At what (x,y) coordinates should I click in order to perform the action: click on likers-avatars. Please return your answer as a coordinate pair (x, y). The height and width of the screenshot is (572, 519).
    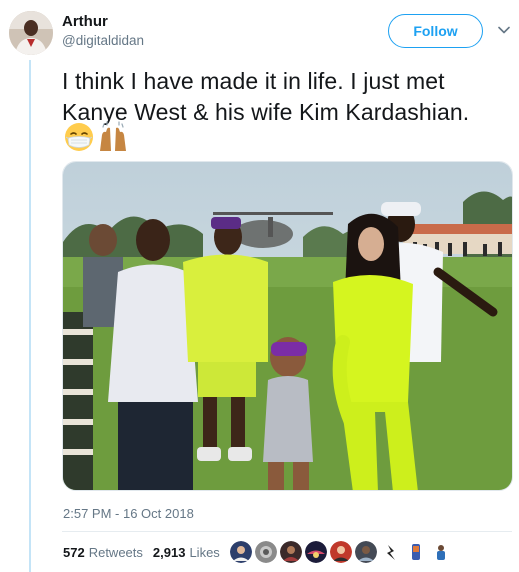
    Looking at the image, I should click on (341, 552).